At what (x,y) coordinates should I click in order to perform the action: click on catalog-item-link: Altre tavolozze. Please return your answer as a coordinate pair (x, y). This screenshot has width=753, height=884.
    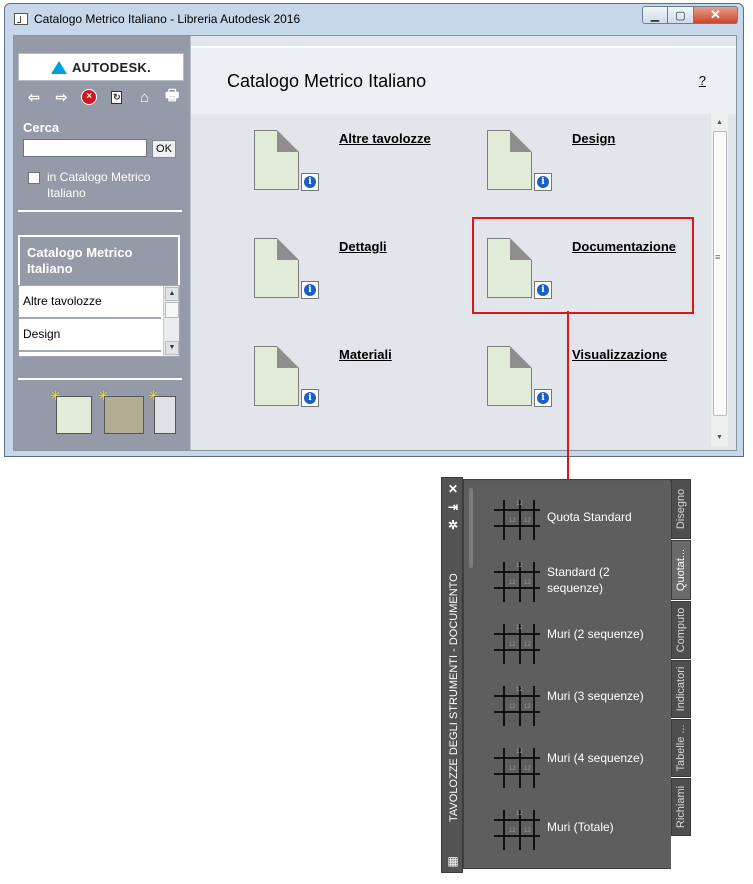
    Looking at the image, I should click on (385, 138).